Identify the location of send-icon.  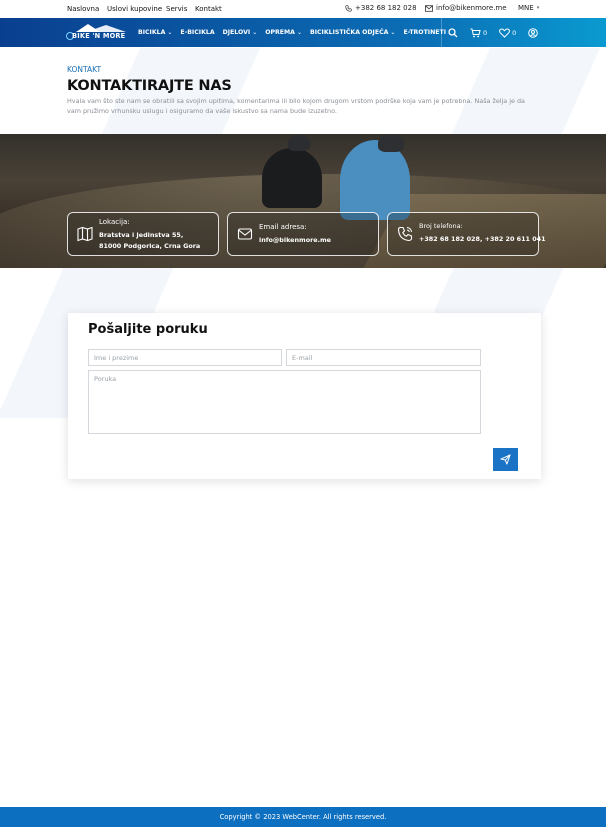
(505, 459).